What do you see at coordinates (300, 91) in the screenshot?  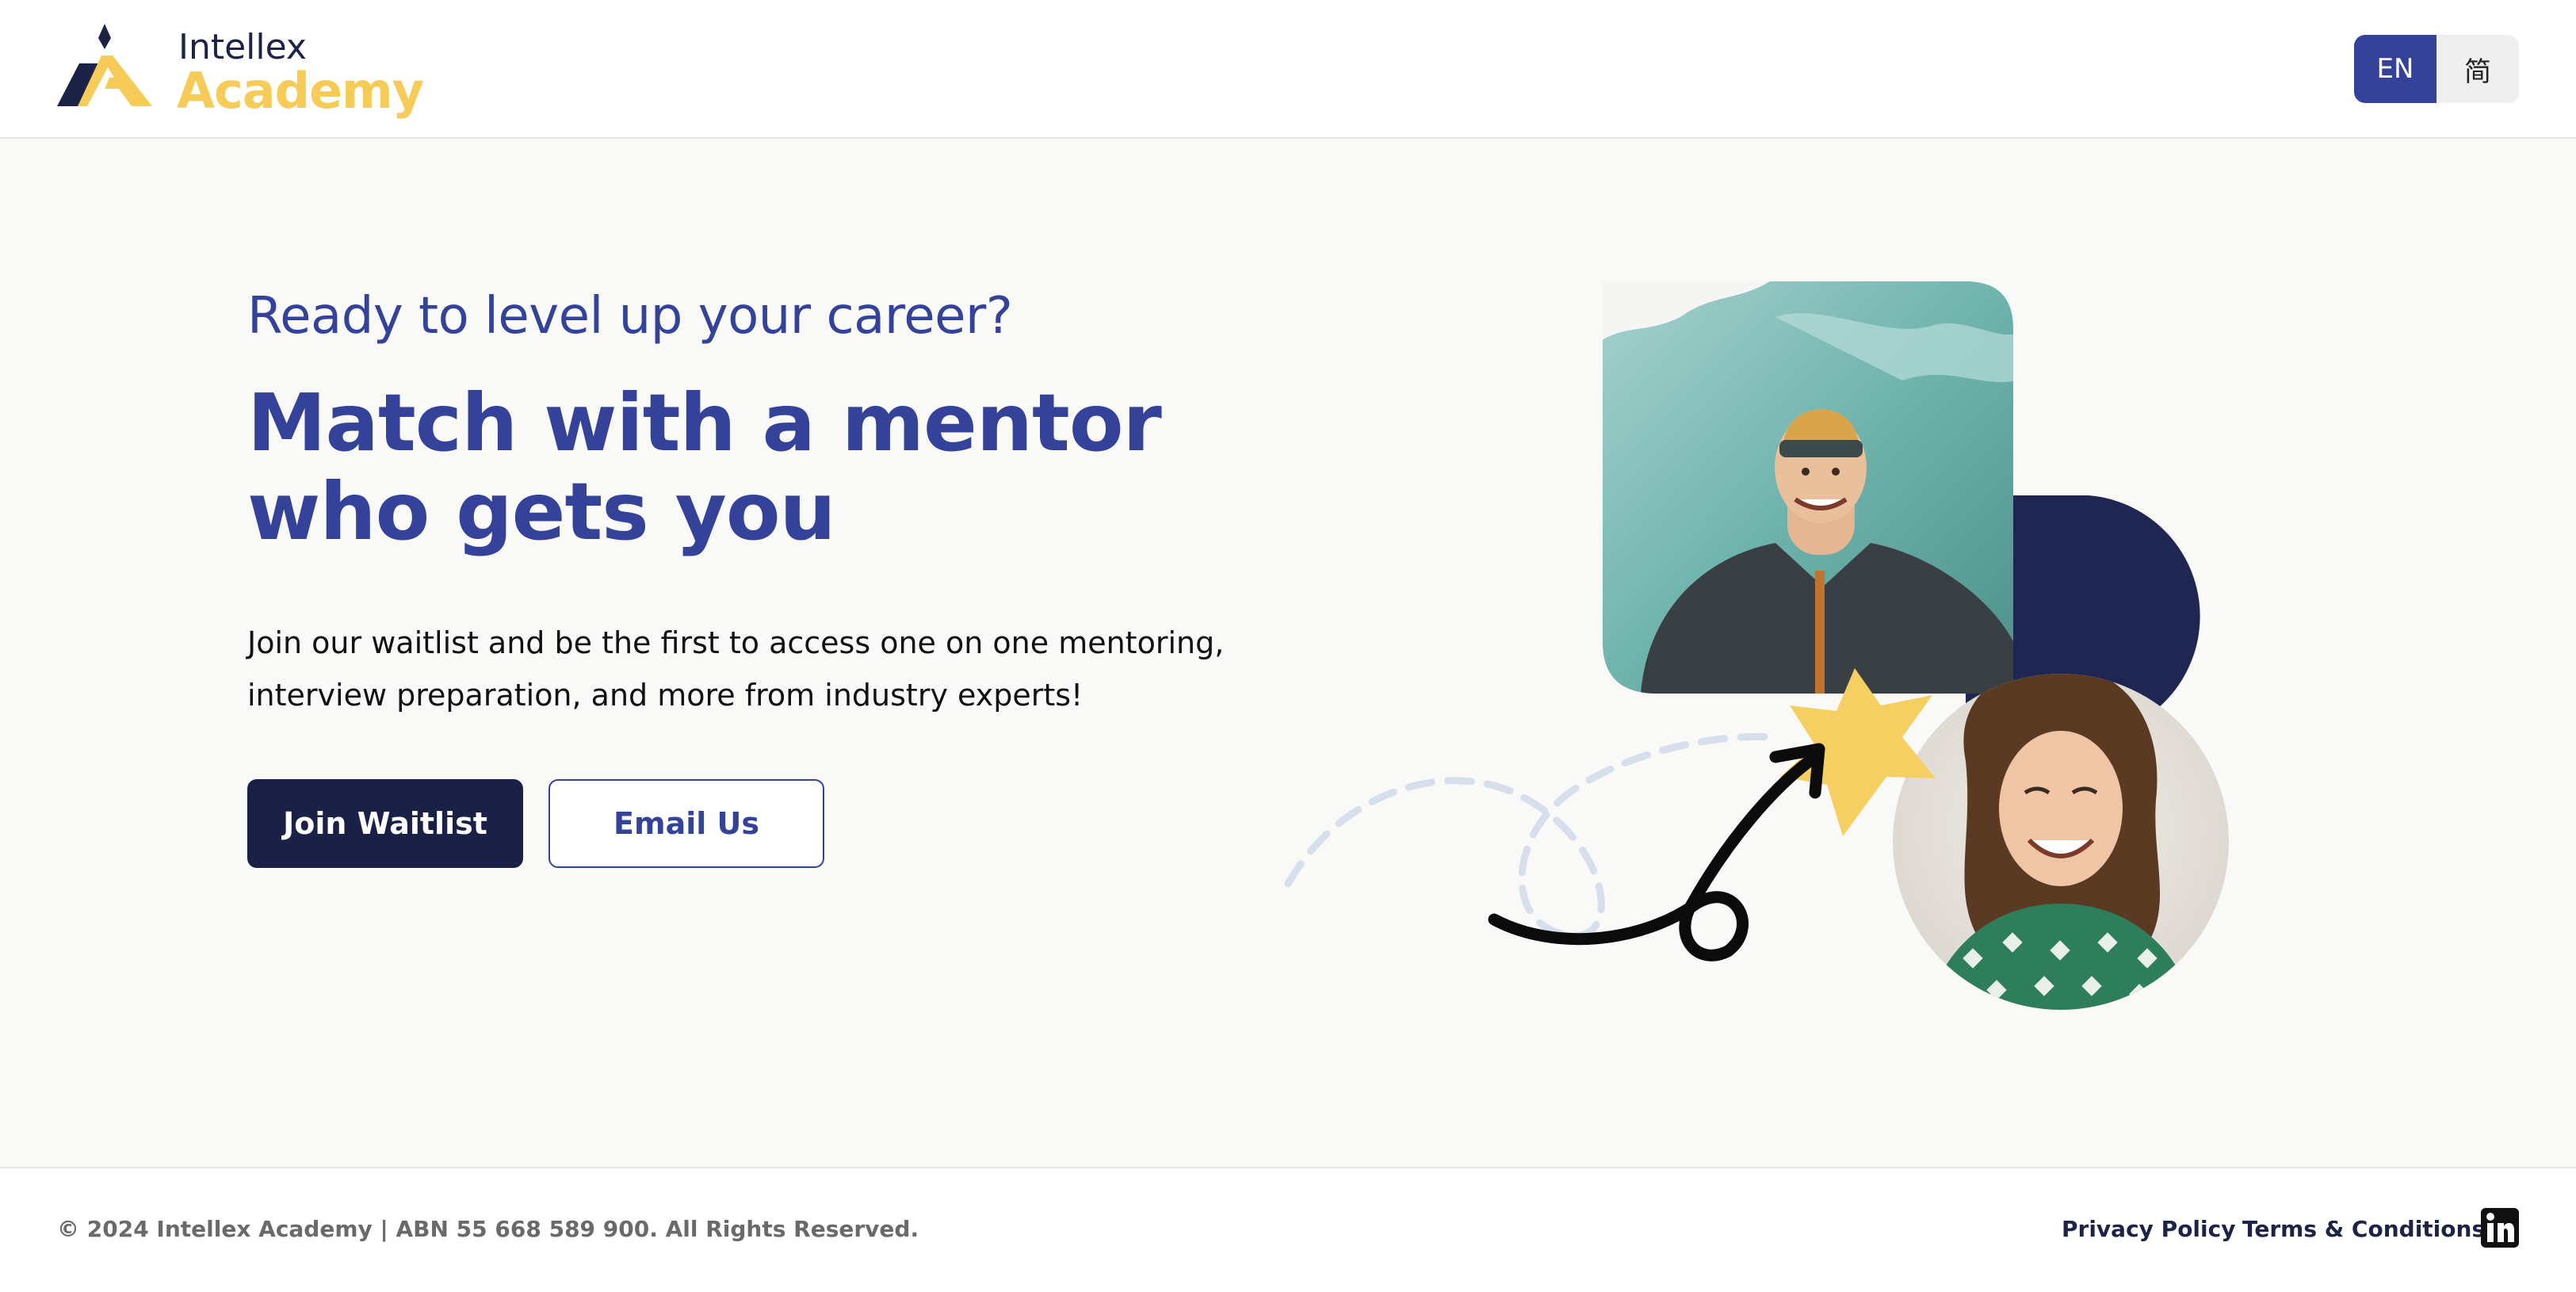 I see `brand-name-line2: Academy` at bounding box center [300, 91].